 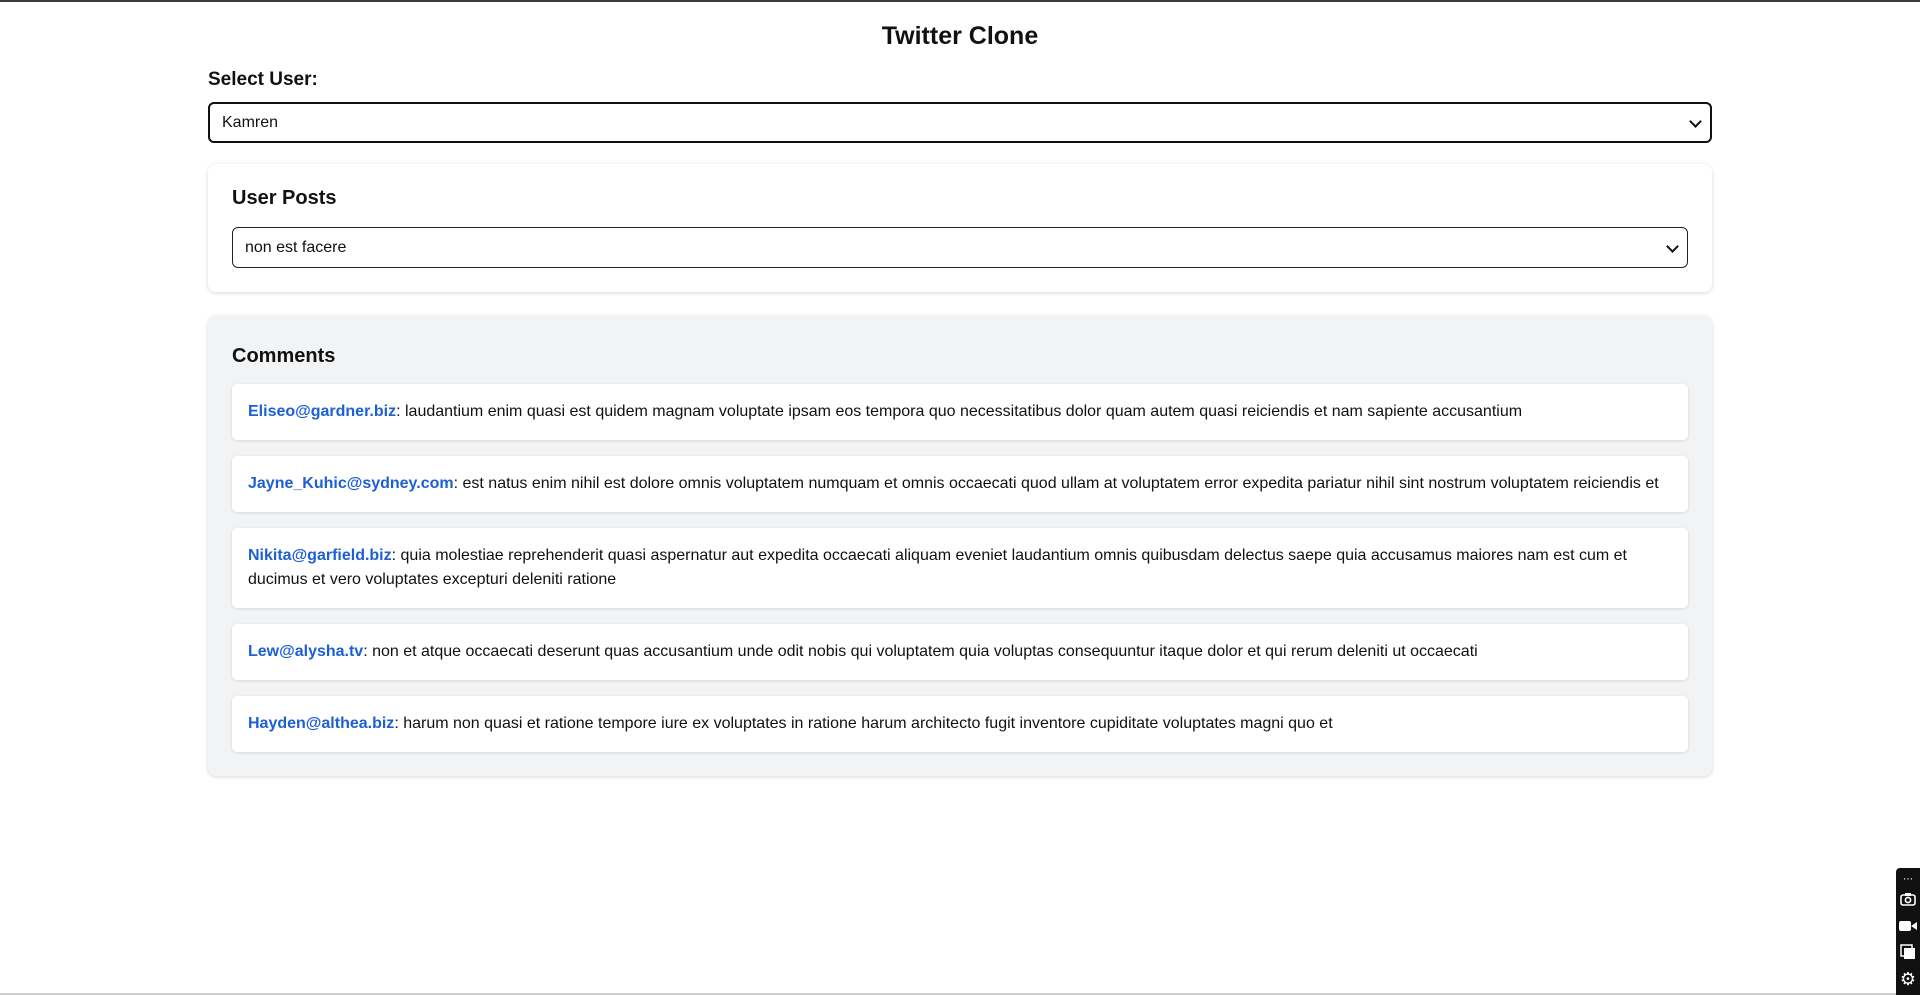 I want to click on windows-icon, so click(x=1908, y=954).